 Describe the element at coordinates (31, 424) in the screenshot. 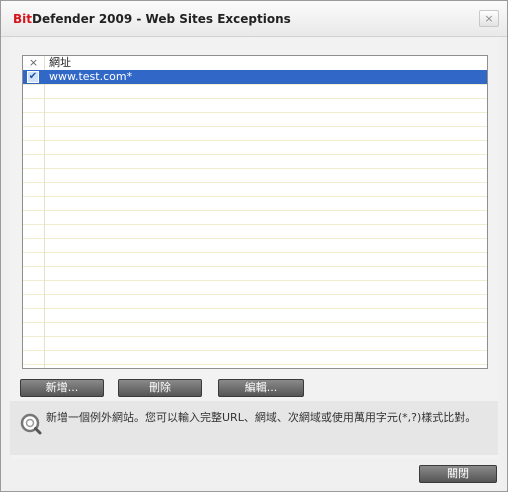

I see `search-help-icon` at that location.